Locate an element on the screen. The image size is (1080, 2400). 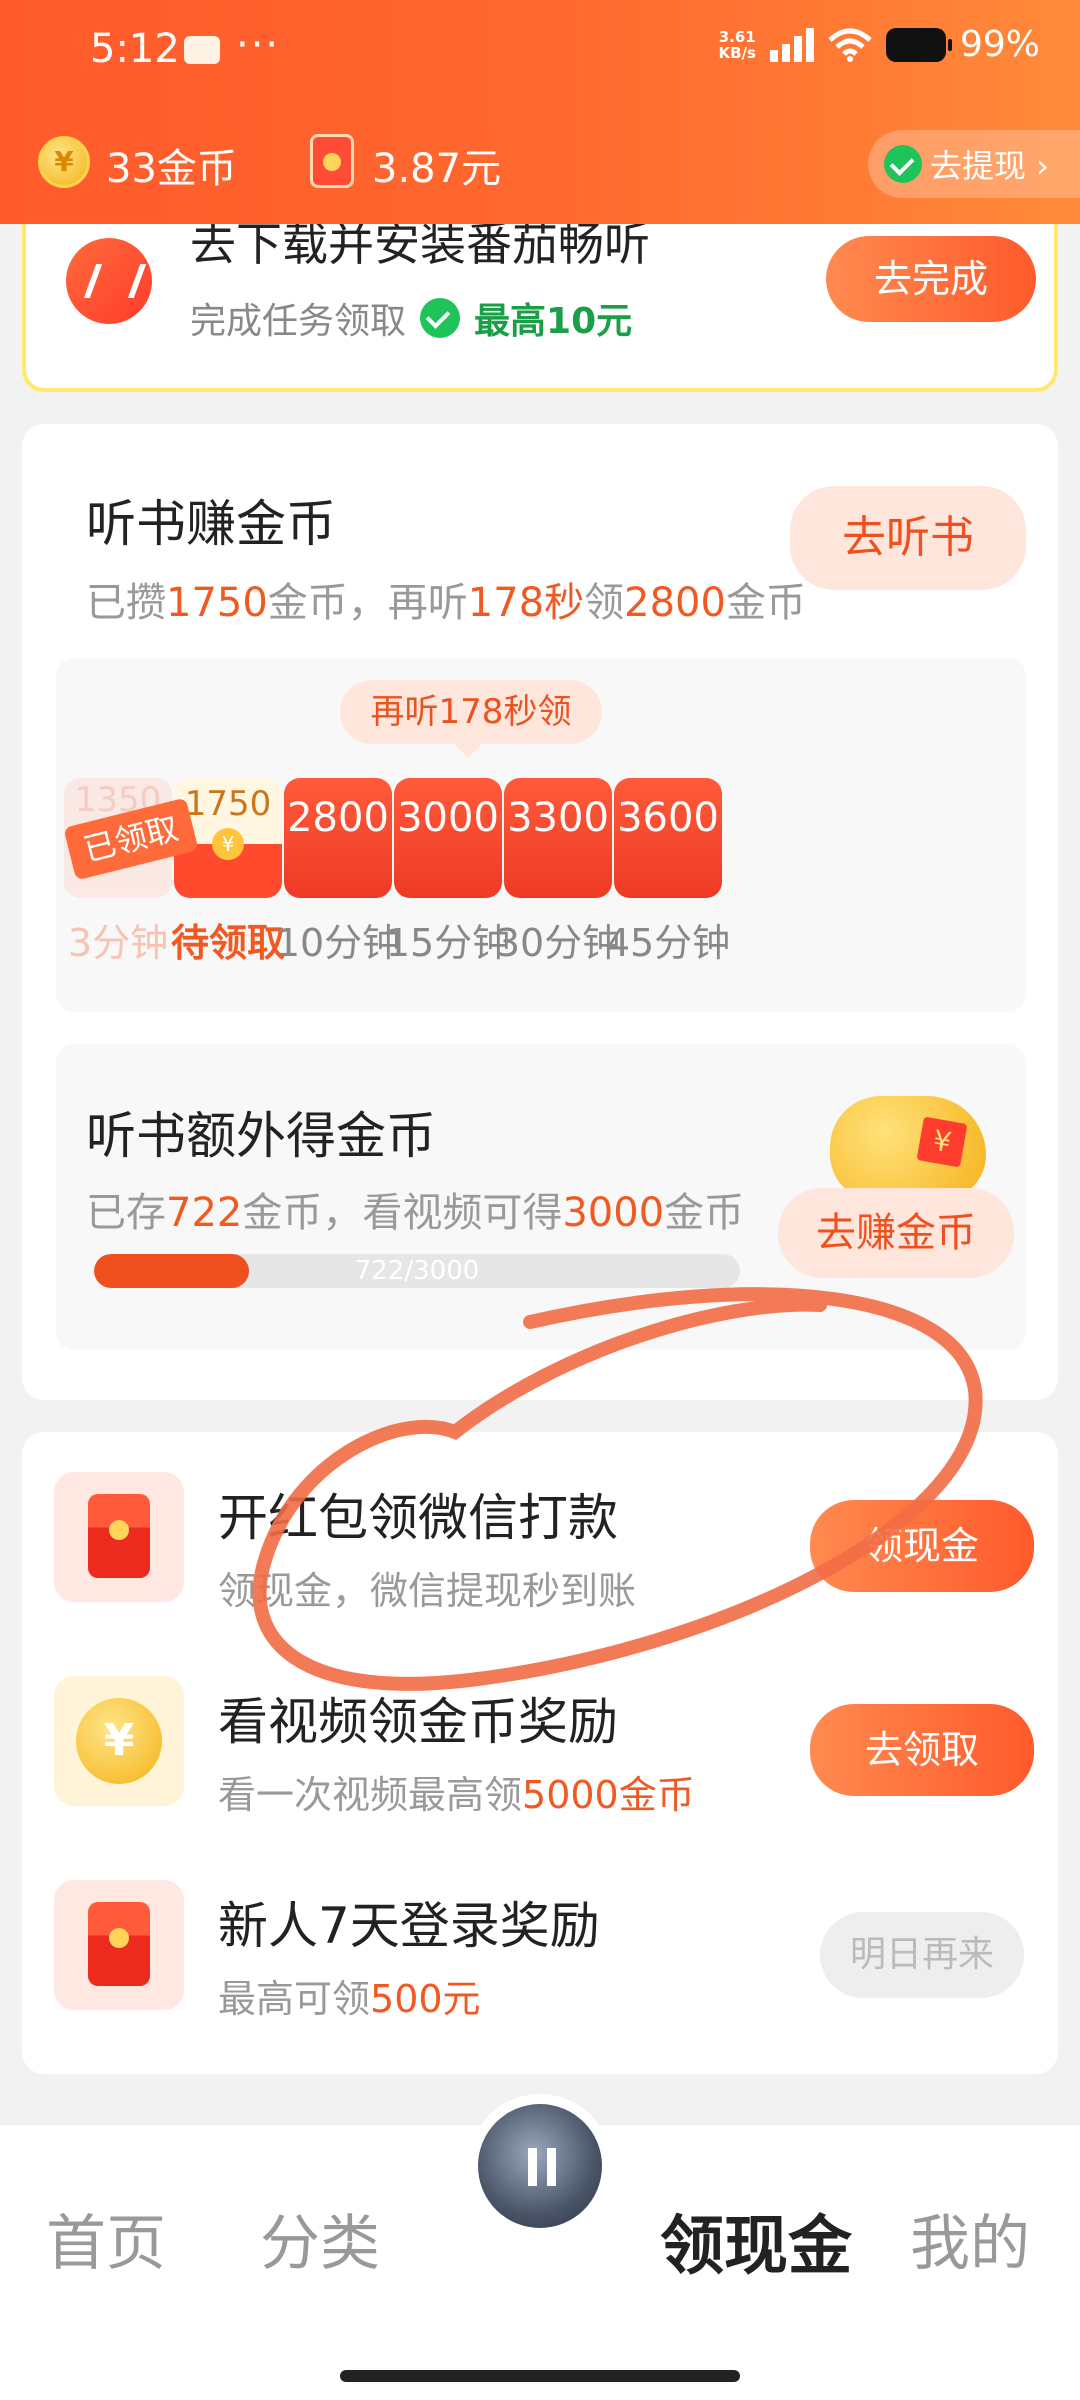
extra-title: 听书额外得金币 is located at coordinates (261, 1136).